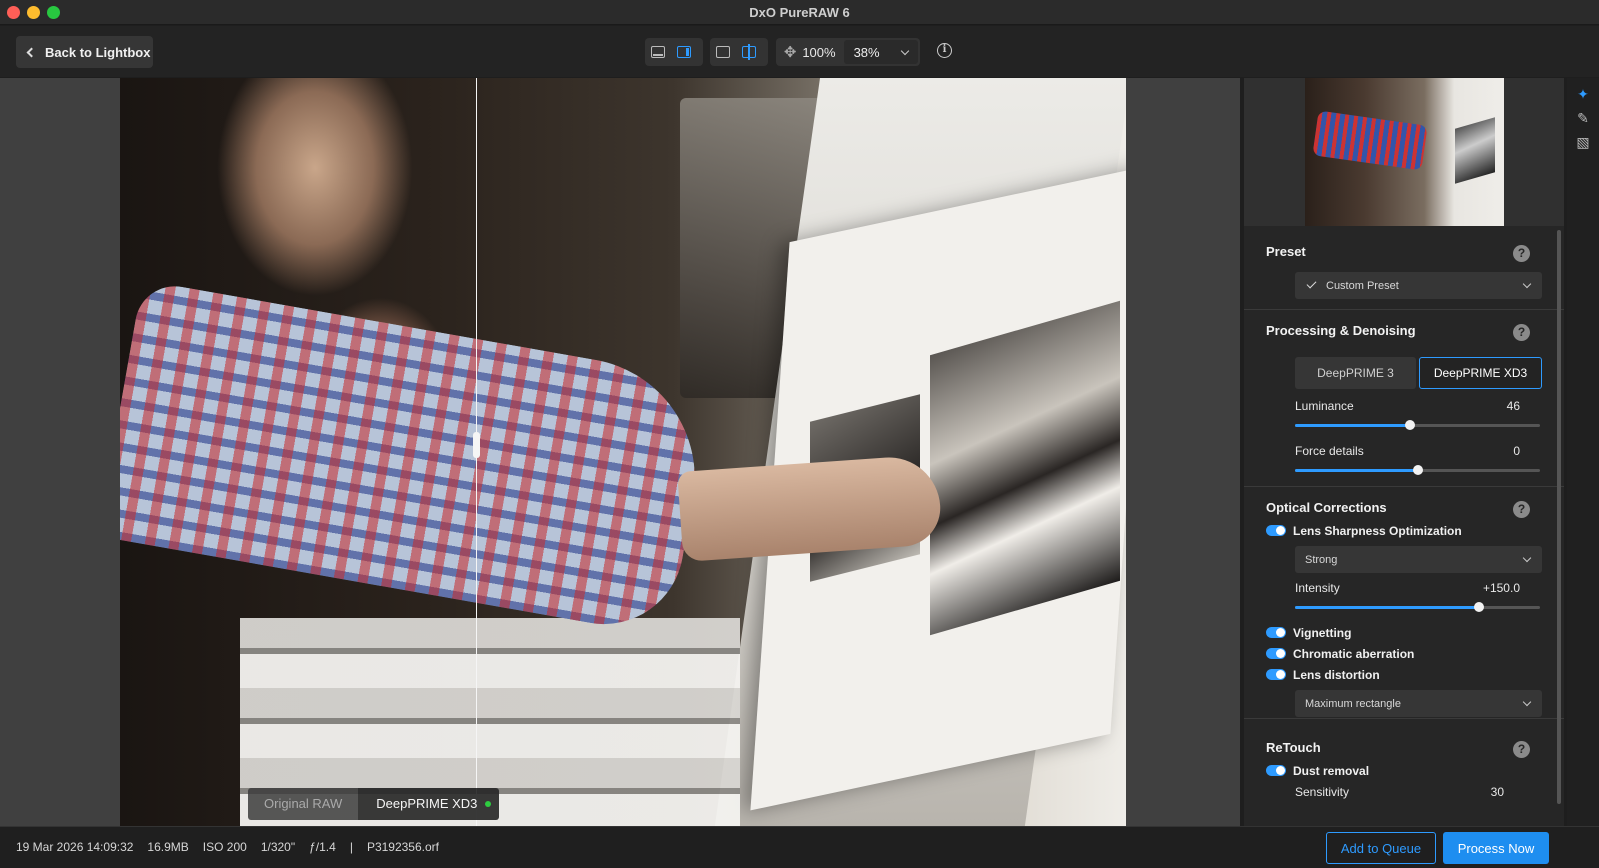 This screenshot has width=1599, height=868. I want to click on chromatic-aberration-row: Chromatic aberration, so click(1404, 653).